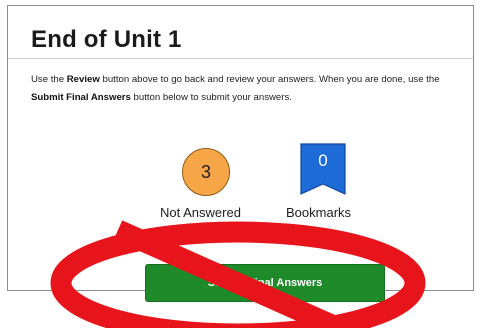 The height and width of the screenshot is (328, 481). I want to click on instructions-part-1: Use the, so click(49, 79).